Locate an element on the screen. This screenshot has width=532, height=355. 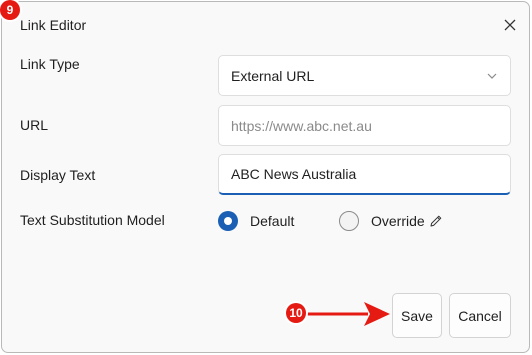
close-button is located at coordinates (510, 25).